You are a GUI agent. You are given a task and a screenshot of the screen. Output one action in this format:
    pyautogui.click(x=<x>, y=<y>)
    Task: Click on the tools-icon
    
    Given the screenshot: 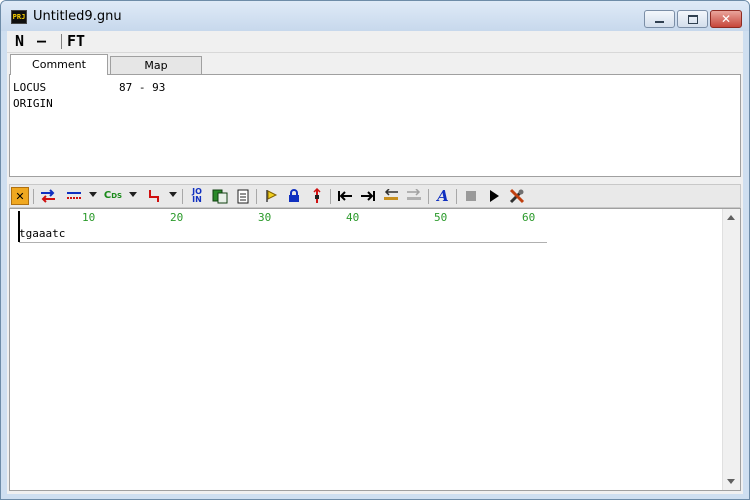 What is the action you would take?
    pyautogui.click(x=517, y=196)
    